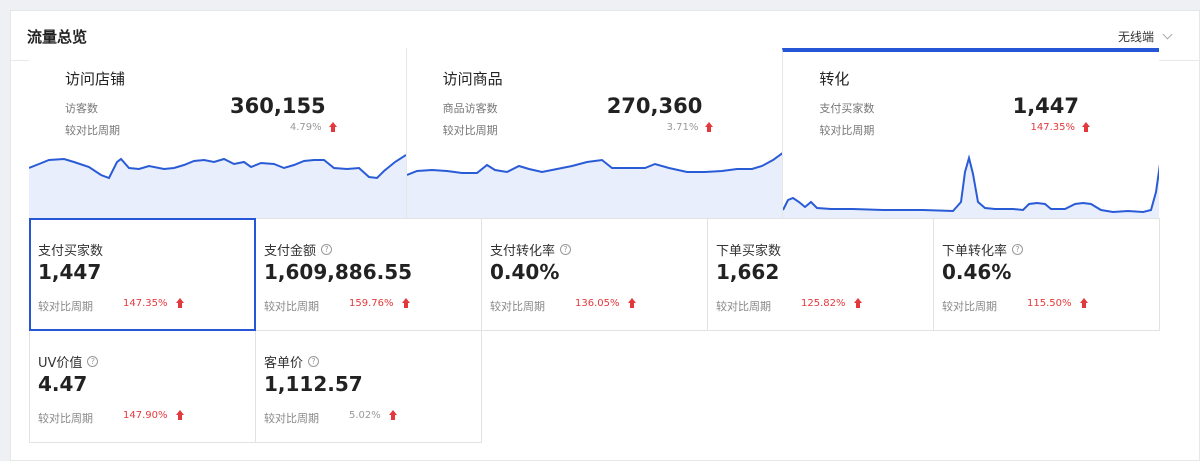  What do you see at coordinates (823, 303) in the screenshot?
I see `change-percent: 125.82%` at bounding box center [823, 303].